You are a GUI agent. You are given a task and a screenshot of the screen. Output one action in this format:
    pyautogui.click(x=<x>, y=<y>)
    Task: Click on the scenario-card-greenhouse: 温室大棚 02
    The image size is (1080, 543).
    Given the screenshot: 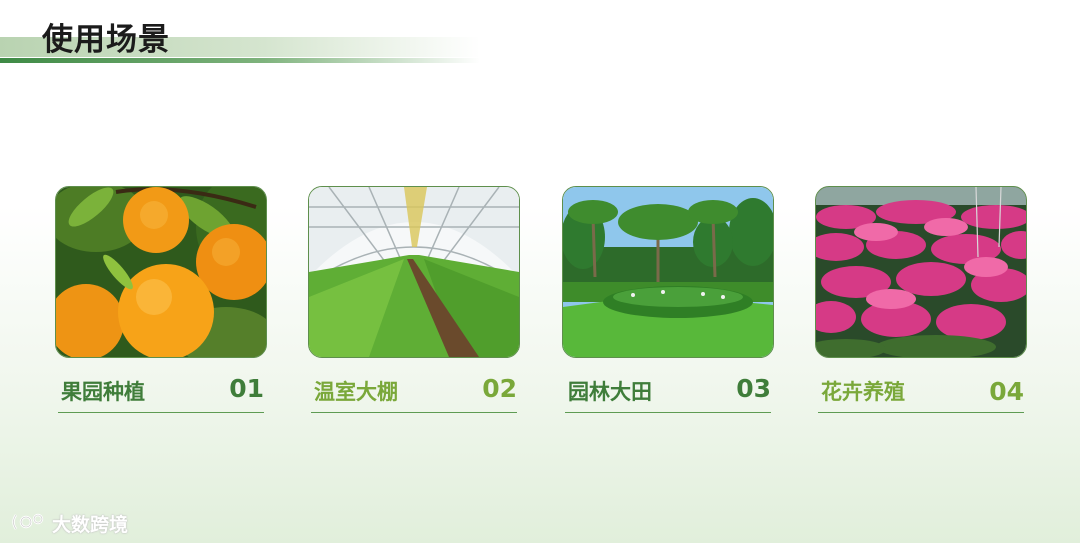 What is the action you would take?
    pyautogui.click(x=414, y=299)
    